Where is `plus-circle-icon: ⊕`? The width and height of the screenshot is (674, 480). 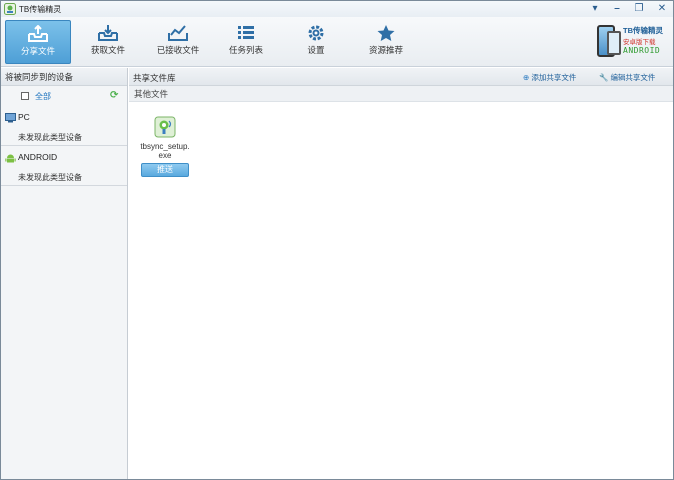
plus-circle-icon: ⊕ is located at coordinates (526, 77).